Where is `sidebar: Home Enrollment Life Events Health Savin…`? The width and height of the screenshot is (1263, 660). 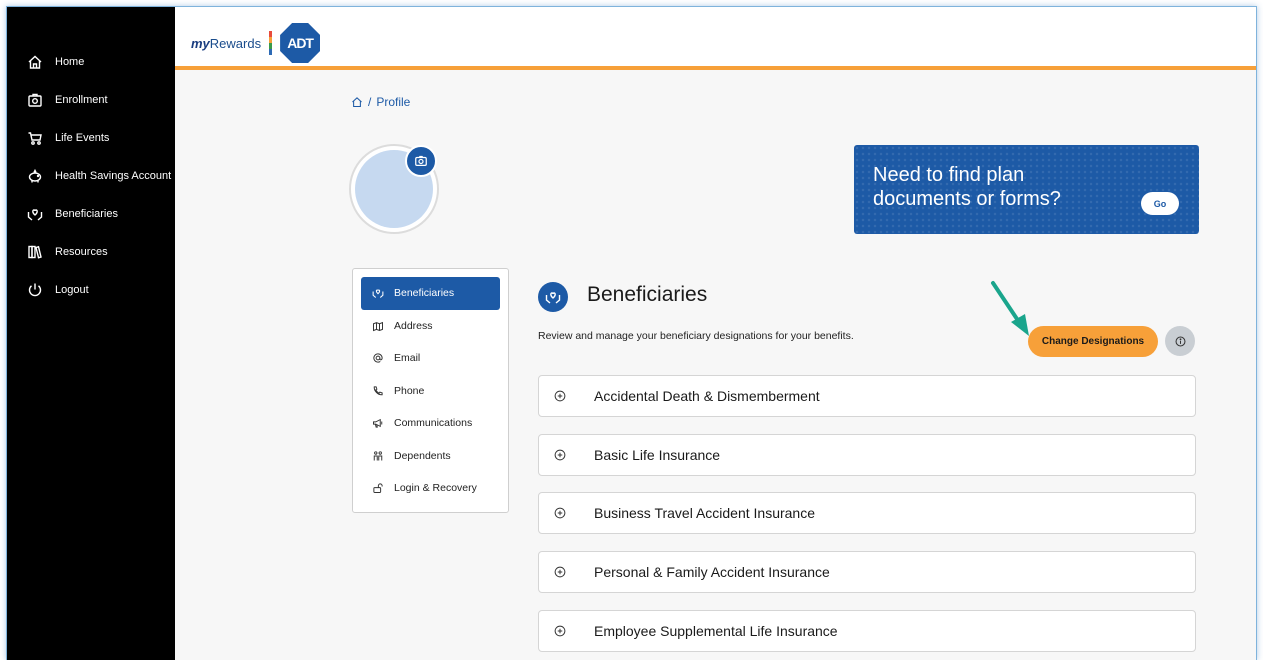
sidebar: Home Enrollment Life Events Health Savin… is located at coordinates (91, 333).